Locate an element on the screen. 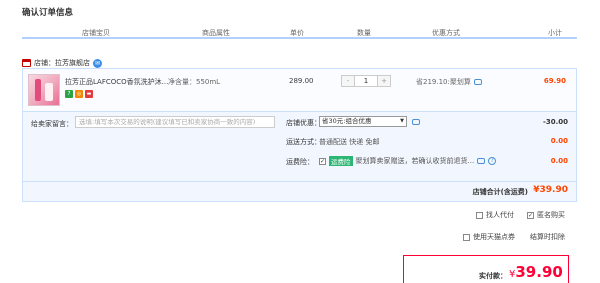 Image resolution: width=600 pixels, height=283 pixels. col-subtotal: 小计 is located at coordinates (555, 33).